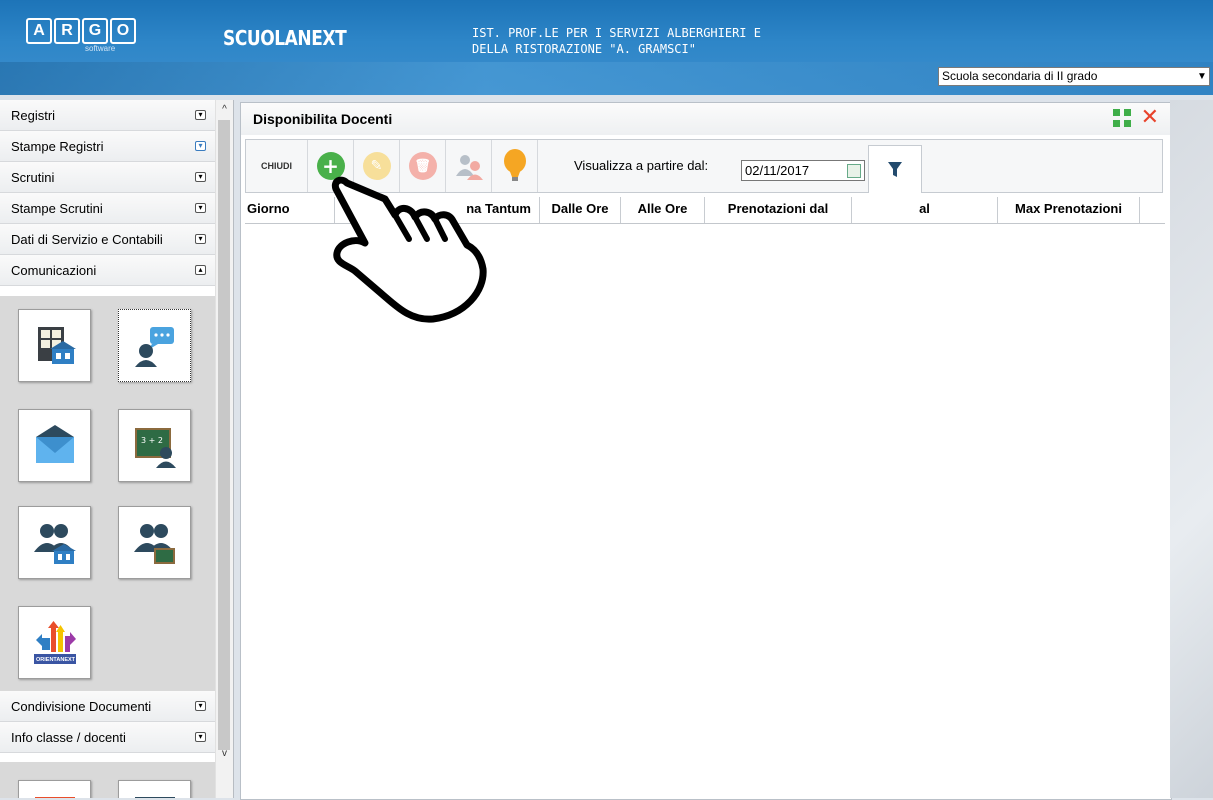  I want to click on messaggi-icon, so click(54, 443).